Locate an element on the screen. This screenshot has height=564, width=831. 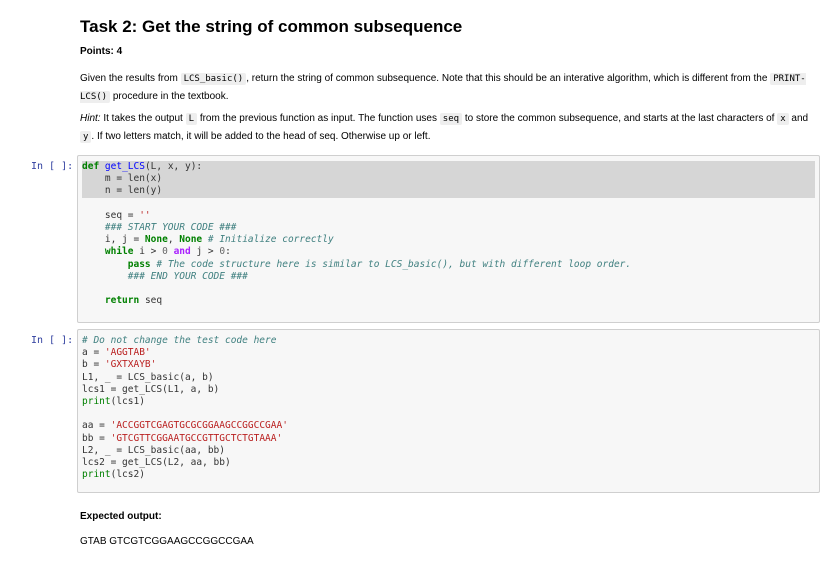
expected-output-value: GTAB GTCGTCGGAAGCCGGCCGAA is located at coordinates (167, 541).